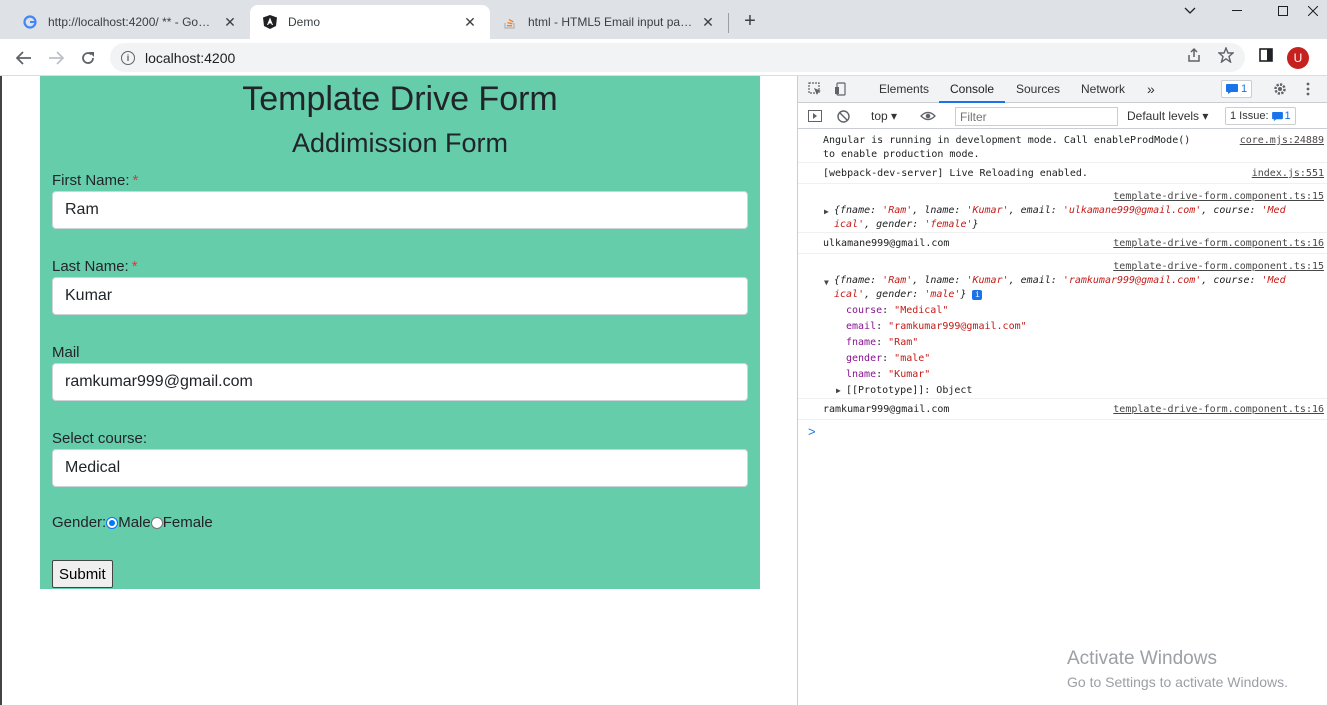 The image size is (1327, 705). I want to click on first-name-input, so click(400, 210).